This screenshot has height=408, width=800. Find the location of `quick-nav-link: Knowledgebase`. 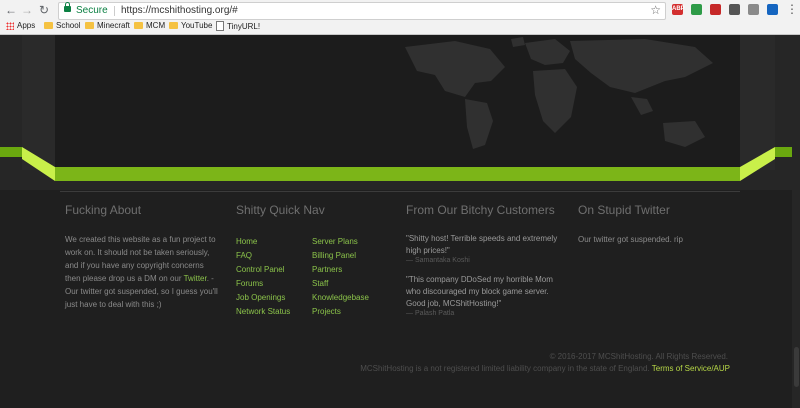

quick-nav-link: Knowledgebase is located at coordinates (340, 298).